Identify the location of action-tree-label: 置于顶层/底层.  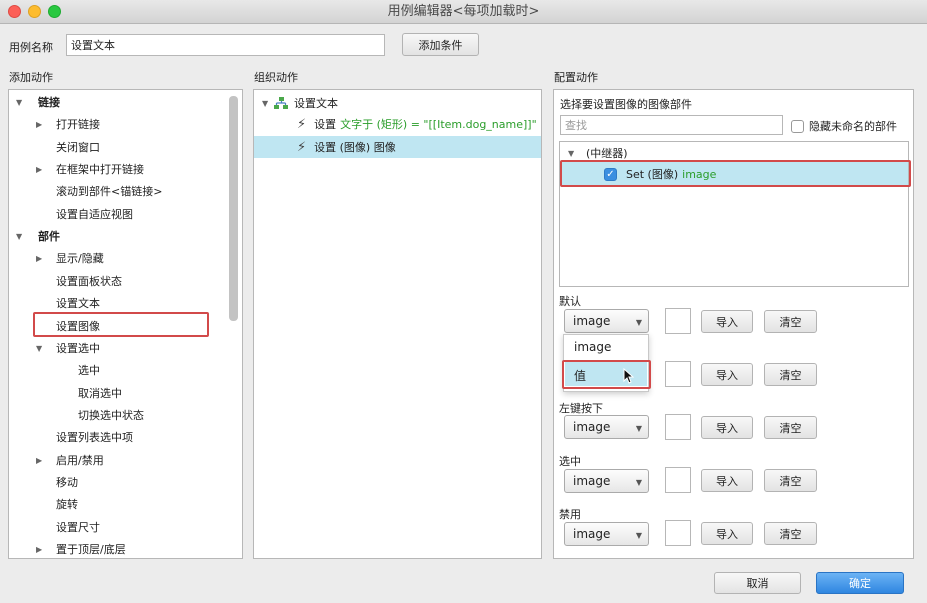
(91, 549).